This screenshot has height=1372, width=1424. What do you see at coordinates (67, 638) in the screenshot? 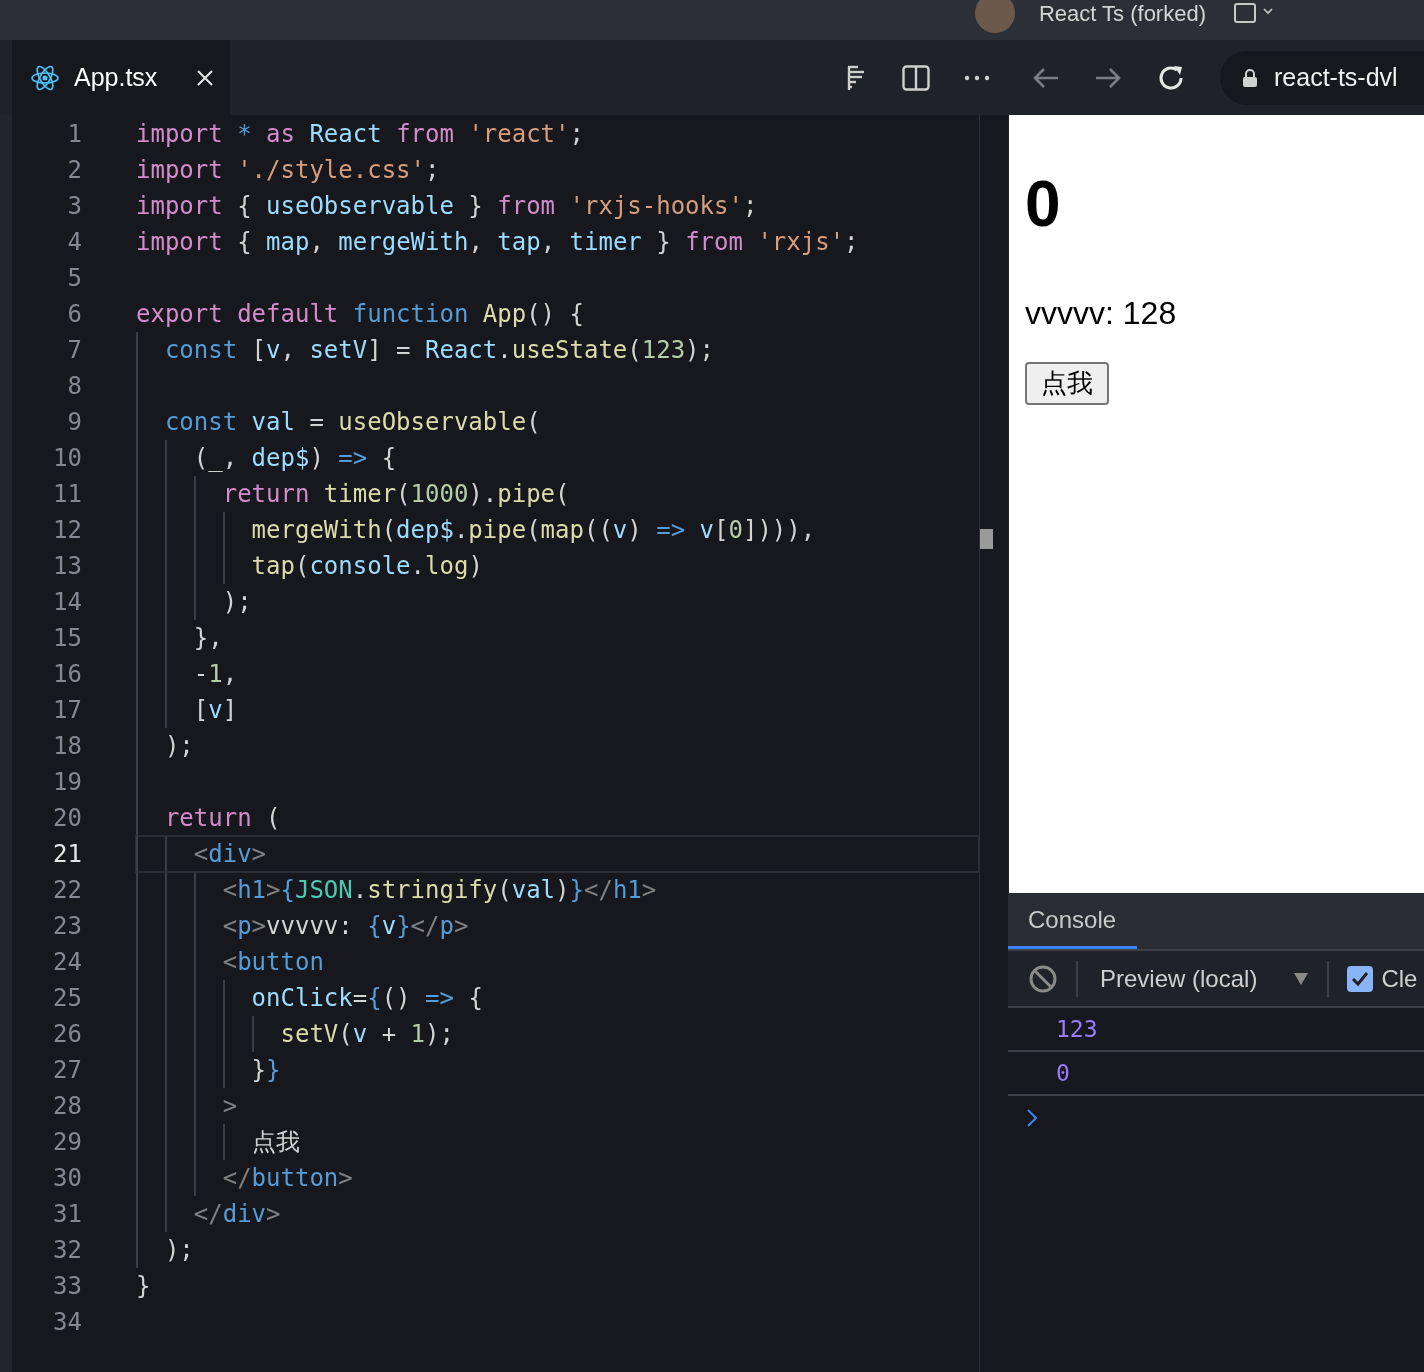
I see `line-number: 15` at bounding box center [67, 638].